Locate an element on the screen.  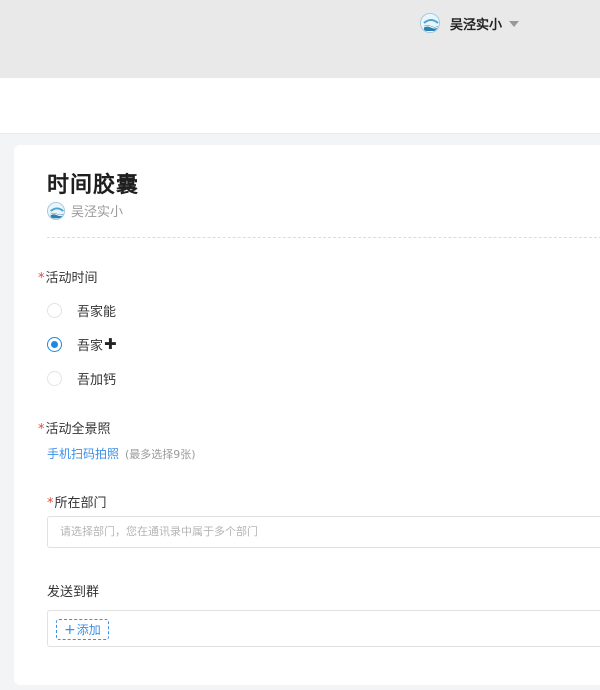
add-label: 添加 is located at coordinates (88, 630).